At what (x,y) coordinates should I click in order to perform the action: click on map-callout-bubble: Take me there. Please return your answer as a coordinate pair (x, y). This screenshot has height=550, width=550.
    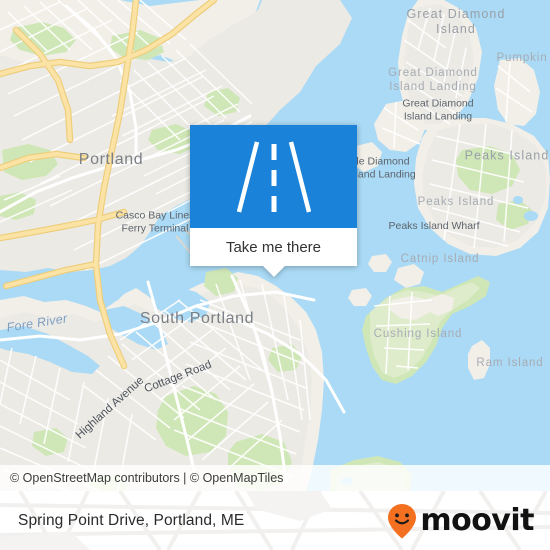
    Looking at the image, I should click on (273, 201).